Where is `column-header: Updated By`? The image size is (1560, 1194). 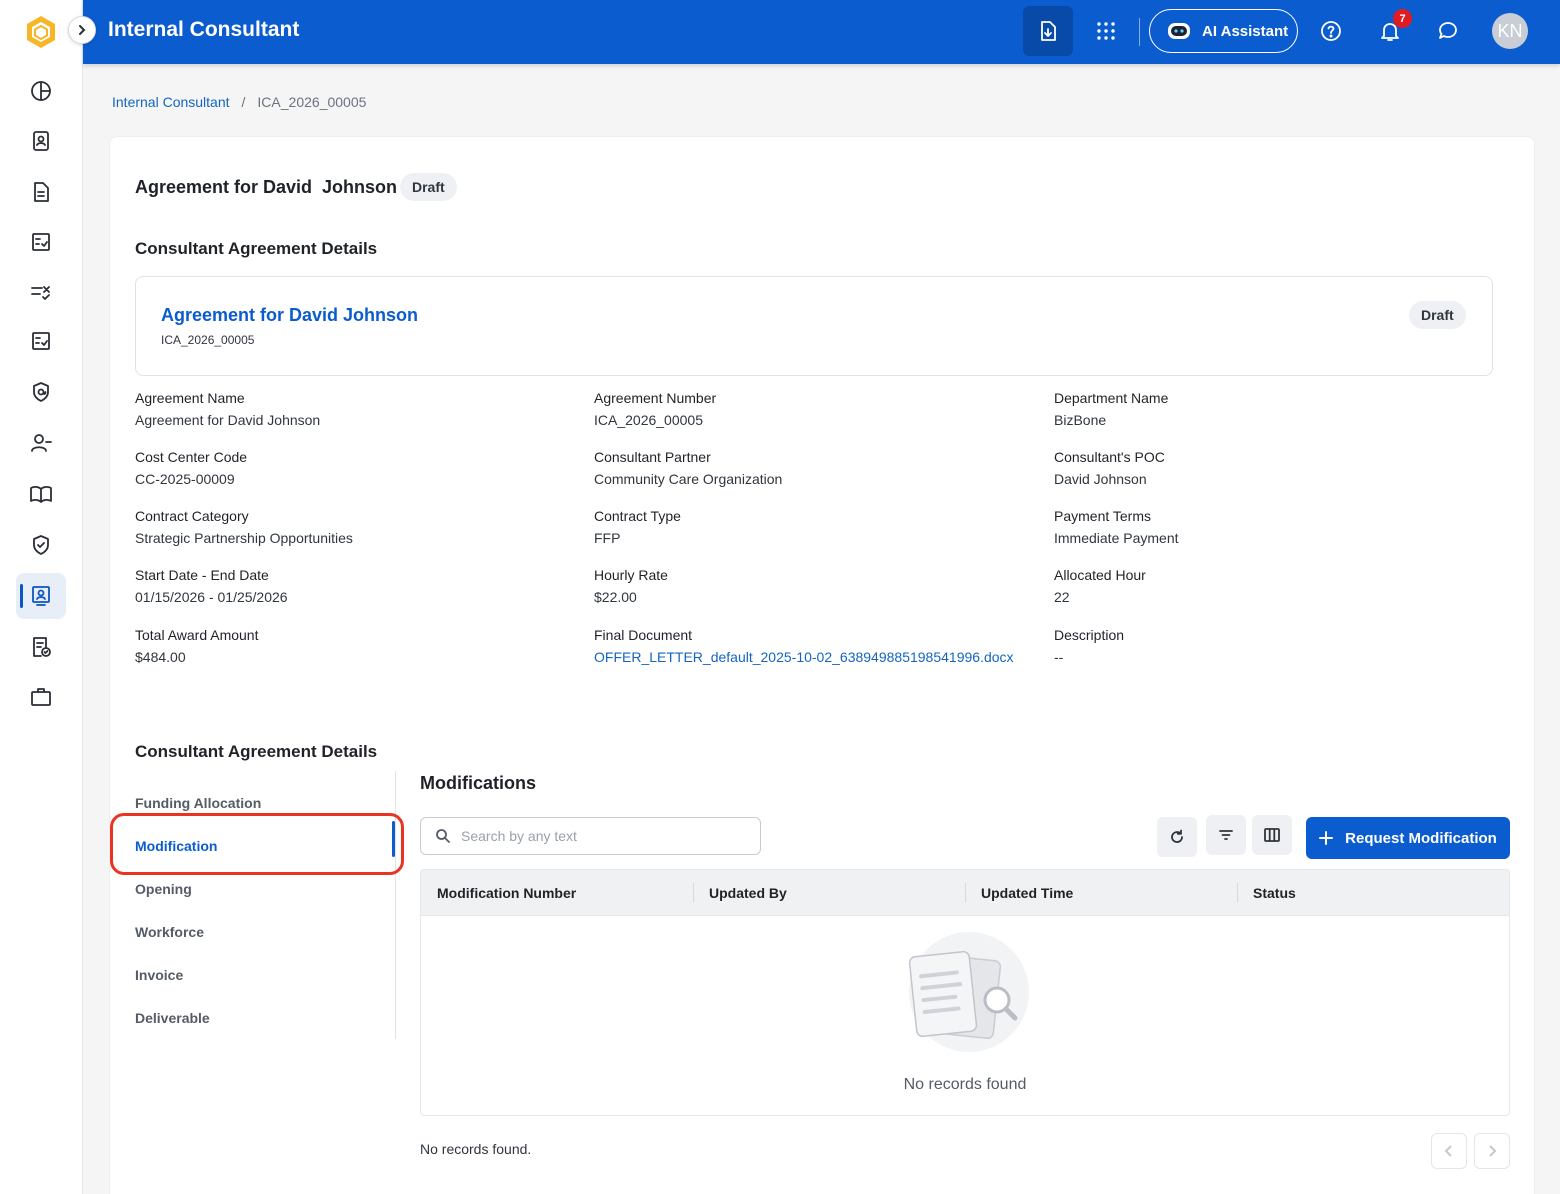
column-header: Updated By is located at coordinates (829, 893).